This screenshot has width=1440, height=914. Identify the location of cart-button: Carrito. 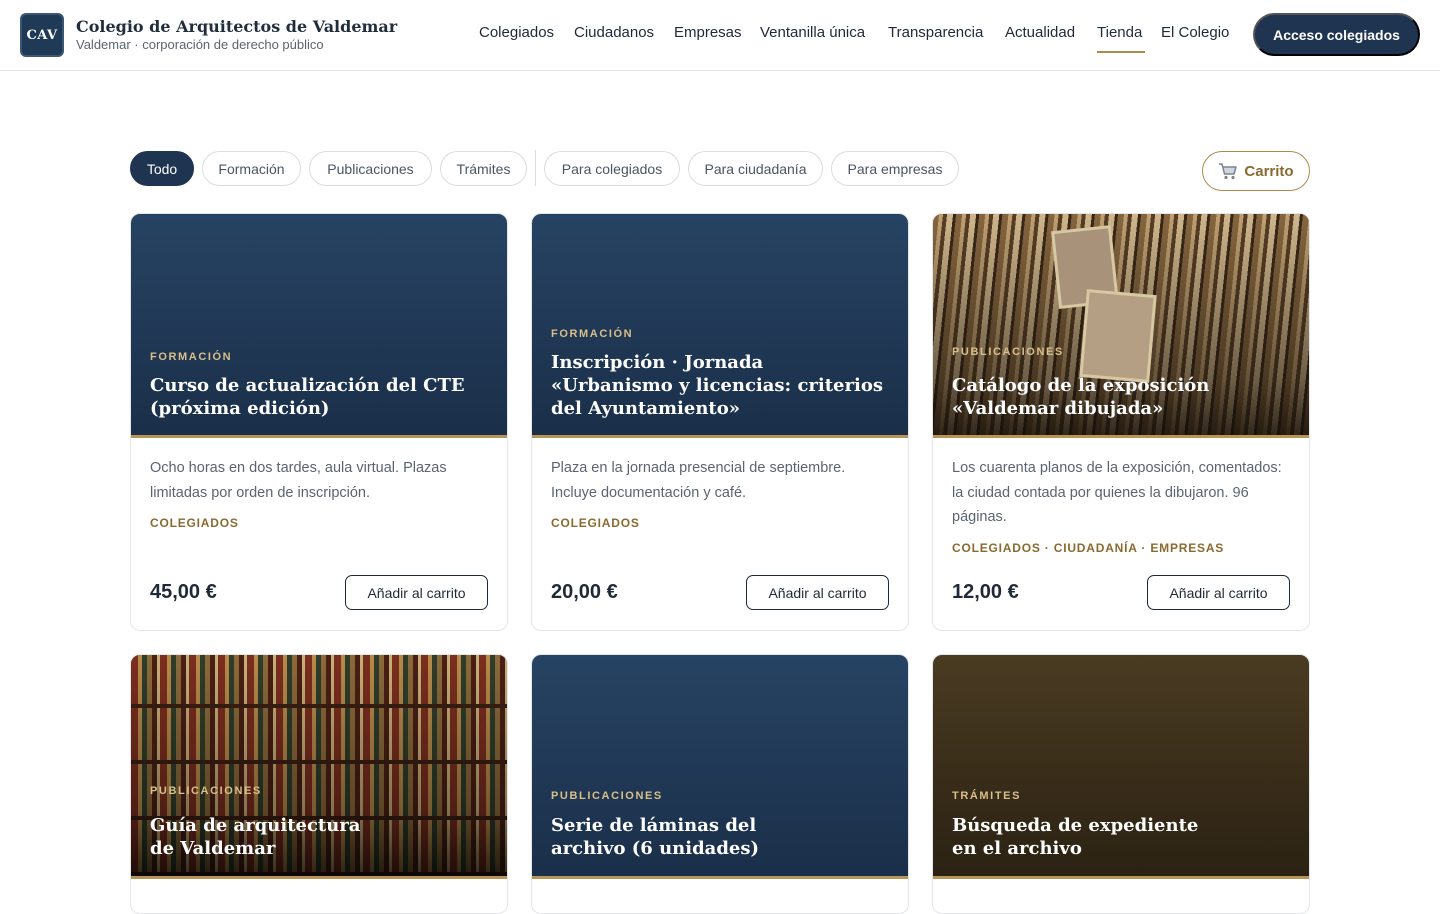
(1256, 171).